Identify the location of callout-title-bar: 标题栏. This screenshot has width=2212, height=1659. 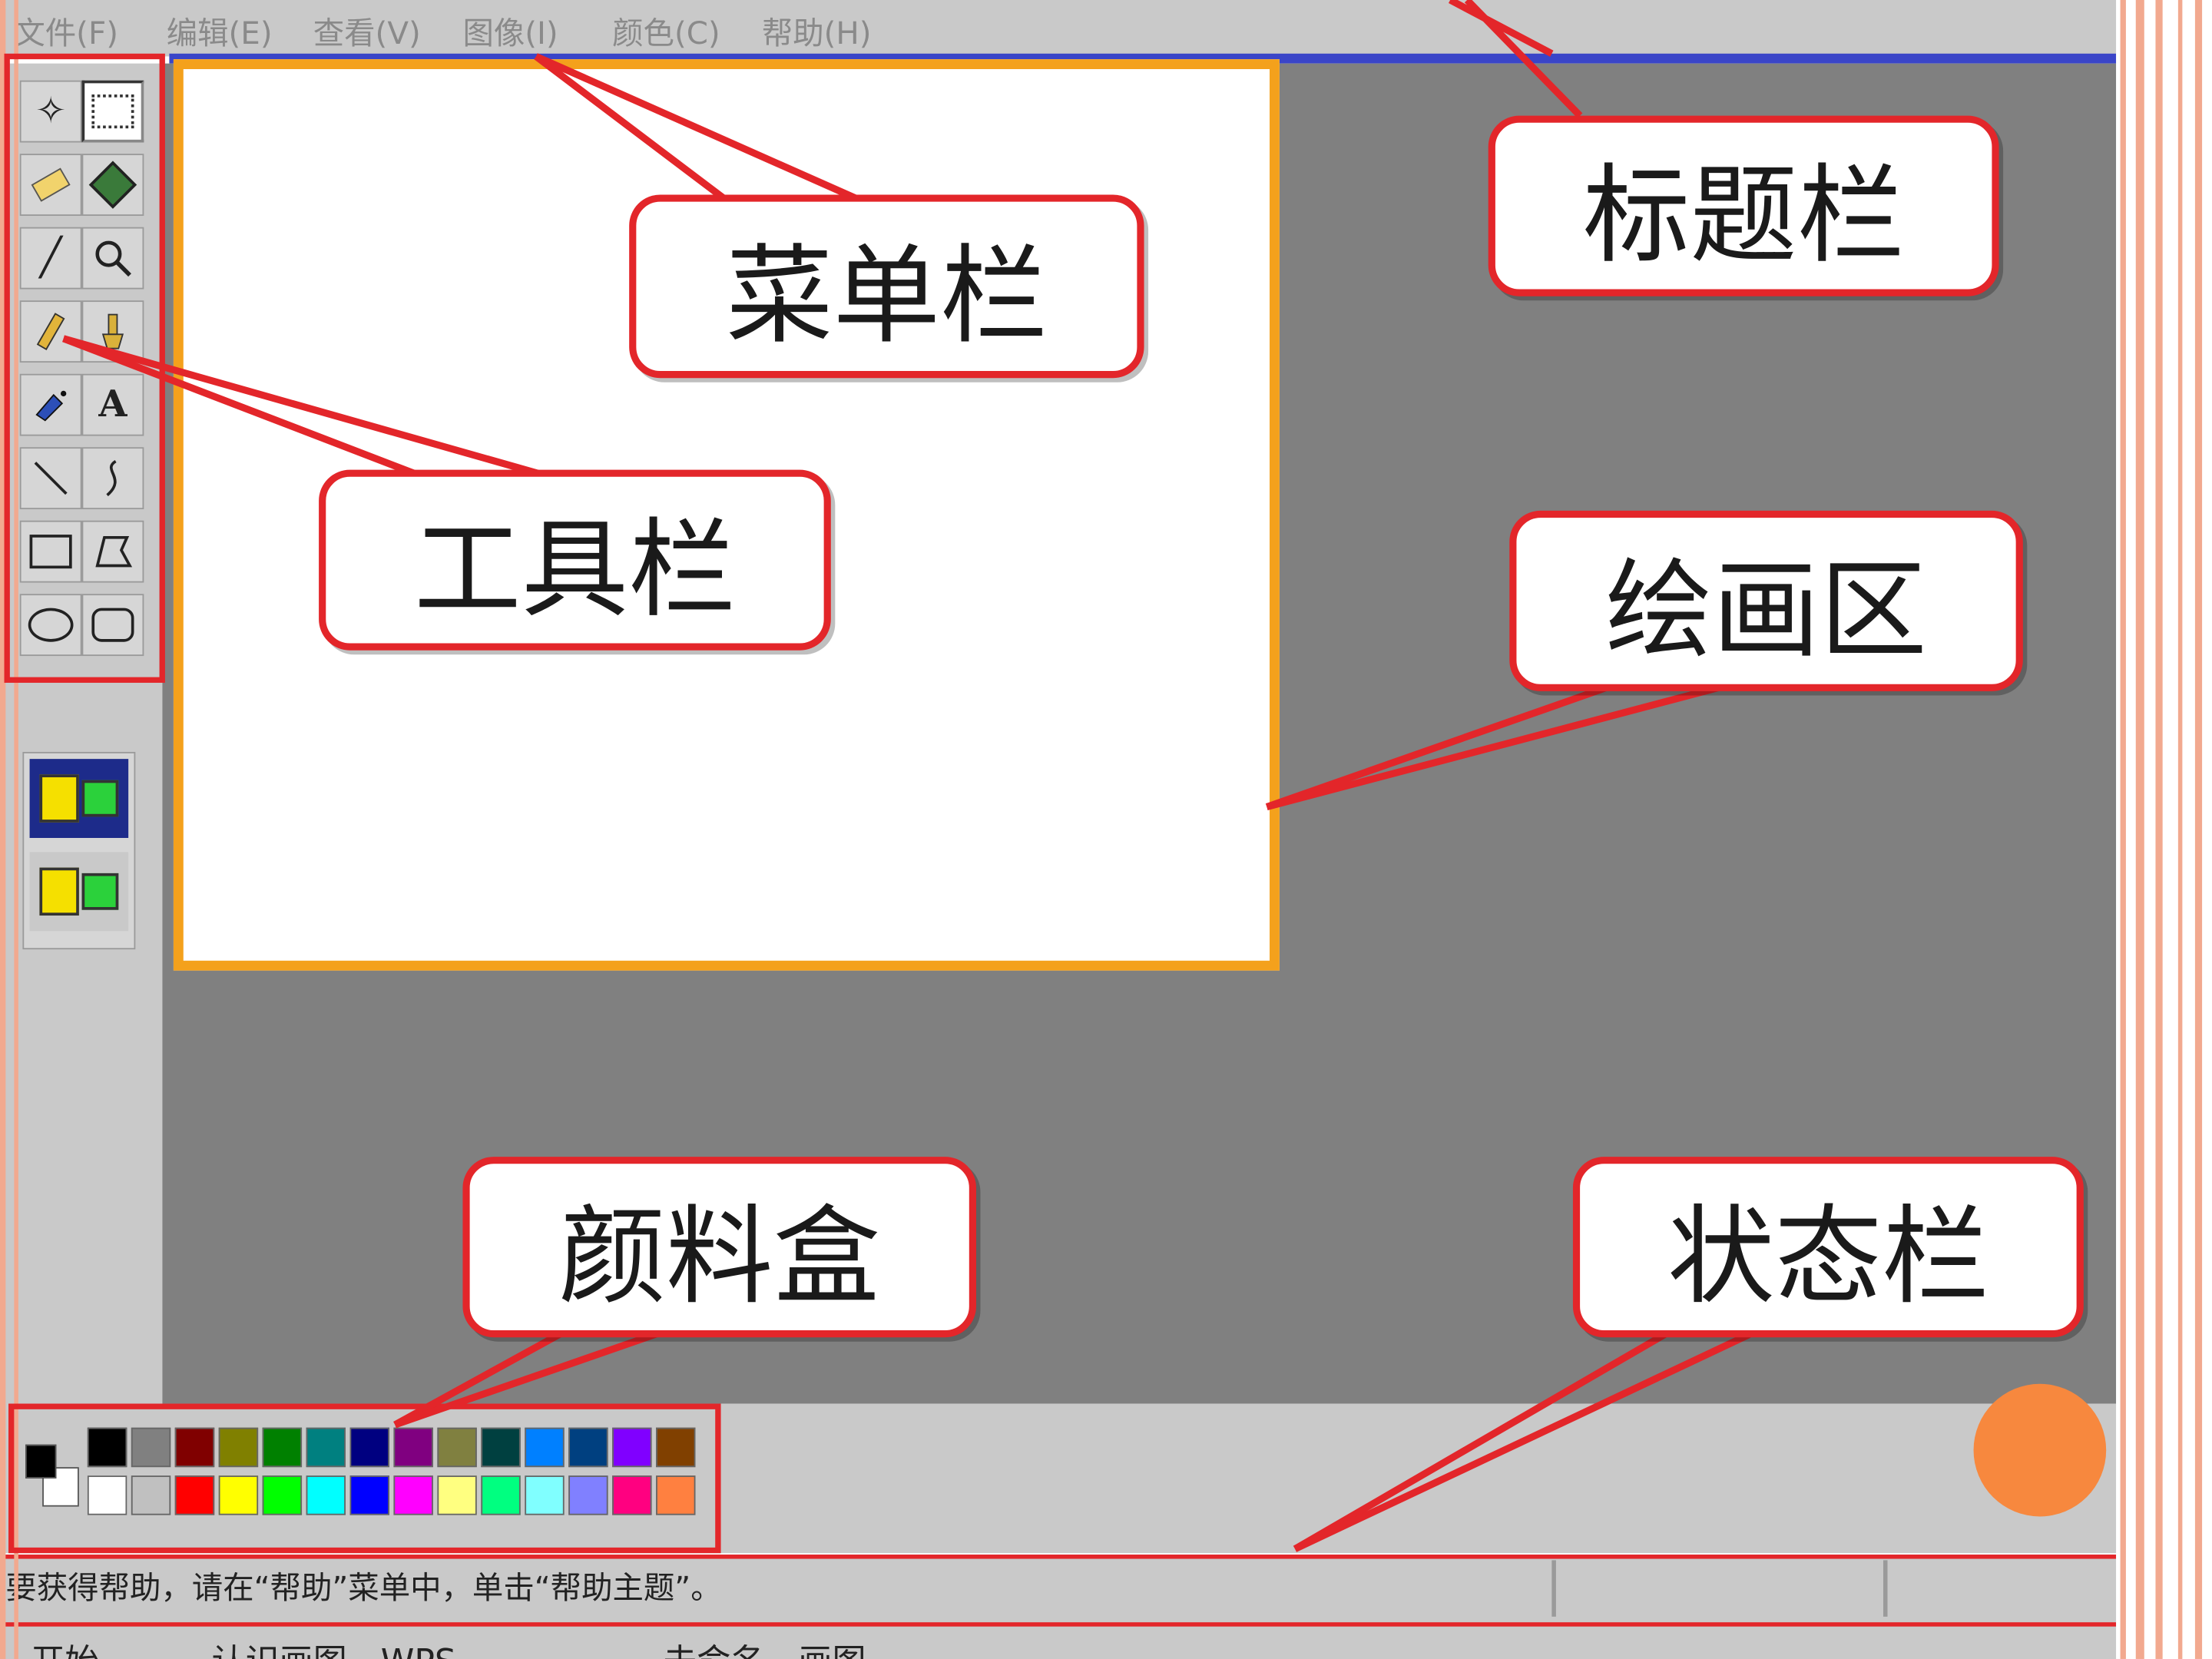
(1743, 206).